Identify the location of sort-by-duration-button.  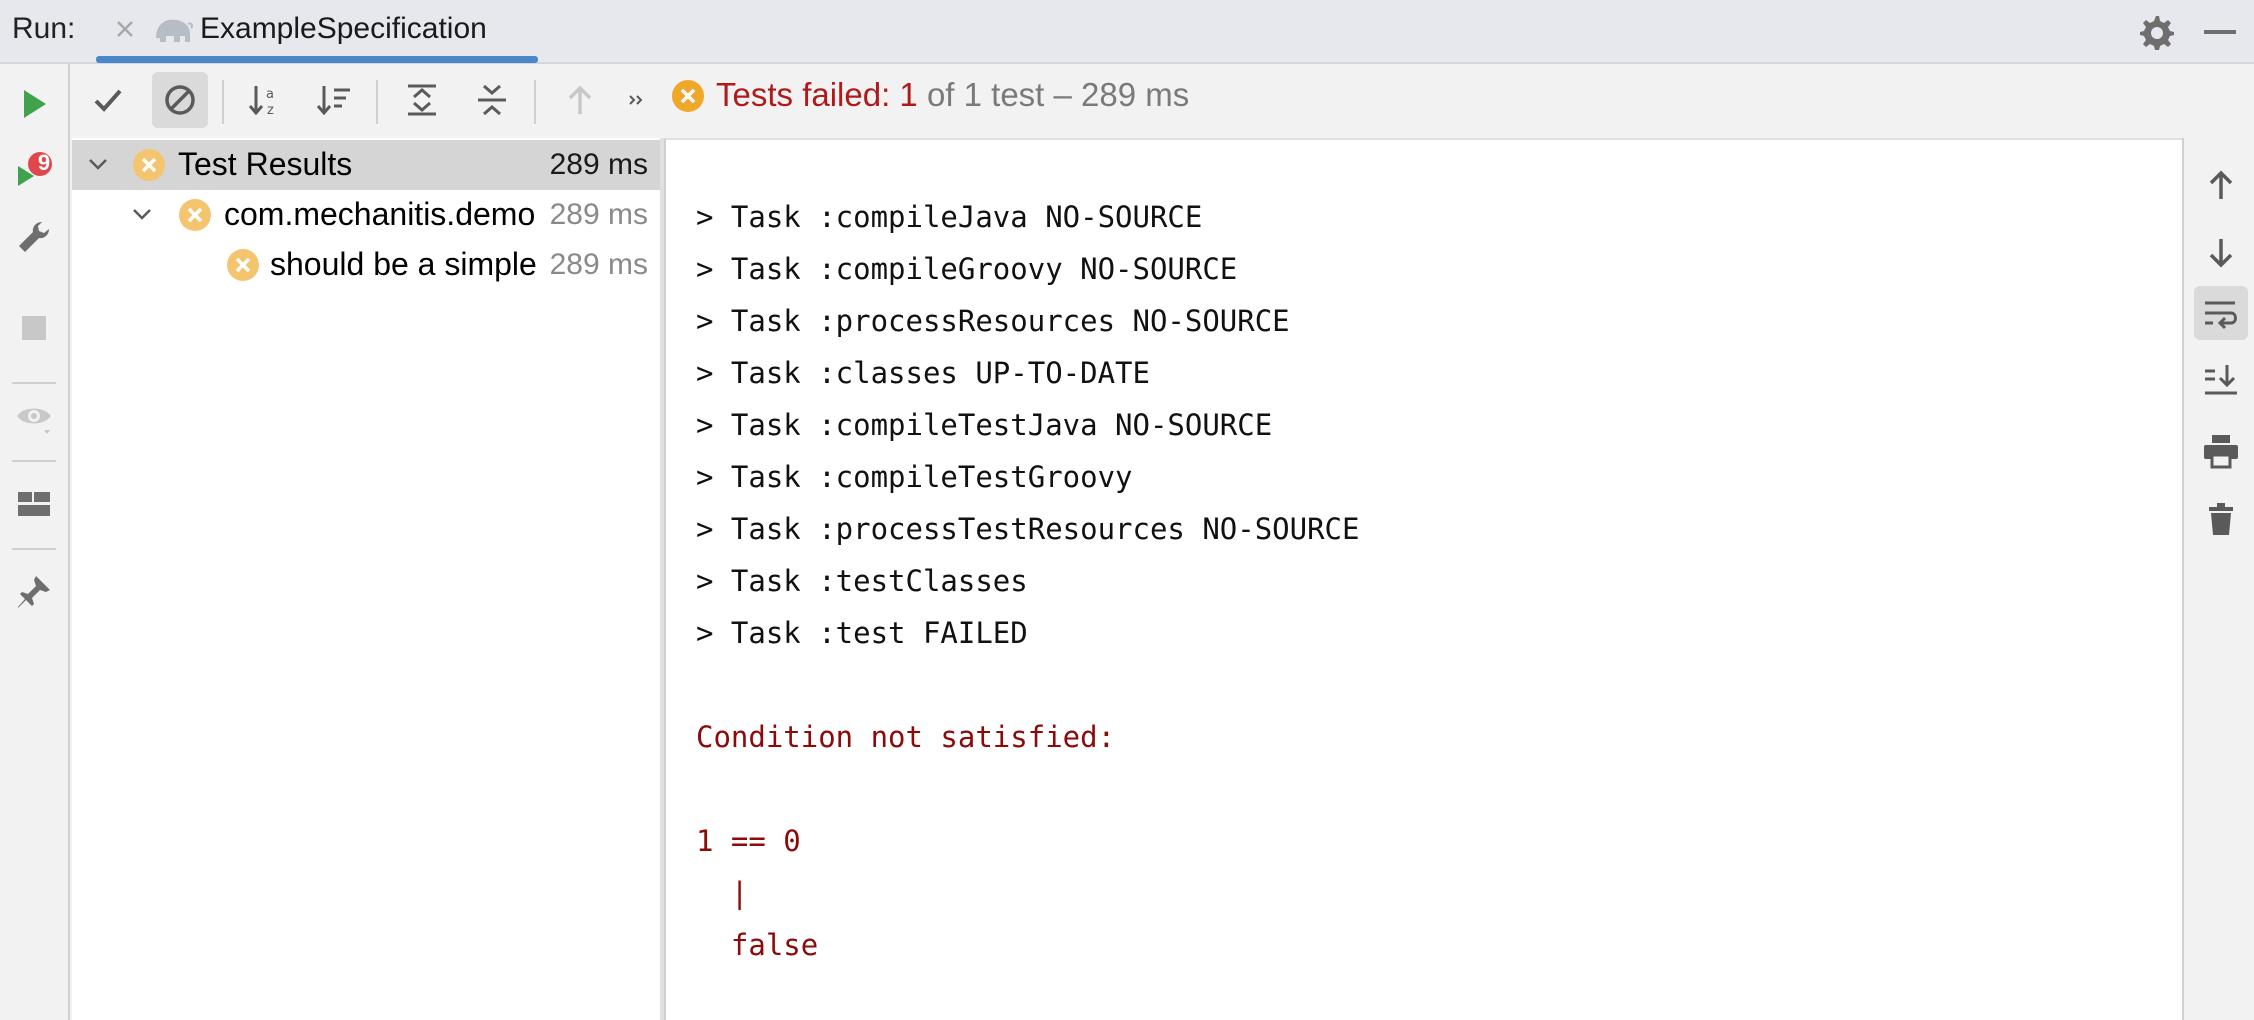
(334, 100).